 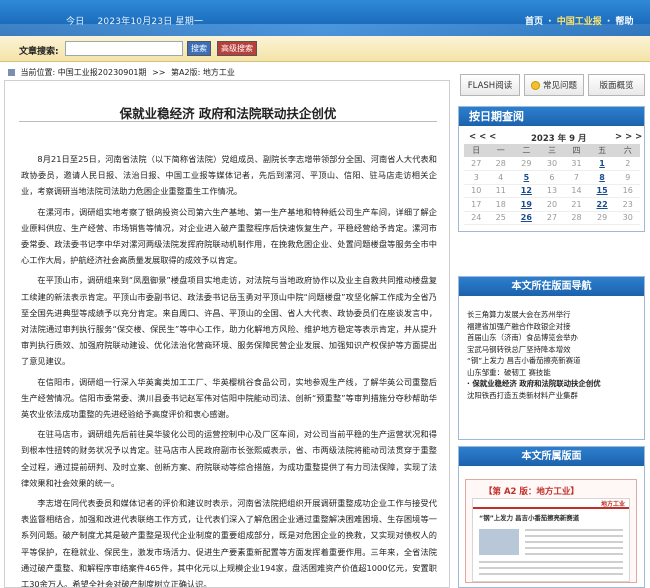 What do you see at coordinates (627, 204) in the screenshot?
I see `calendar-day: 23` at bounding box center [627, 204].